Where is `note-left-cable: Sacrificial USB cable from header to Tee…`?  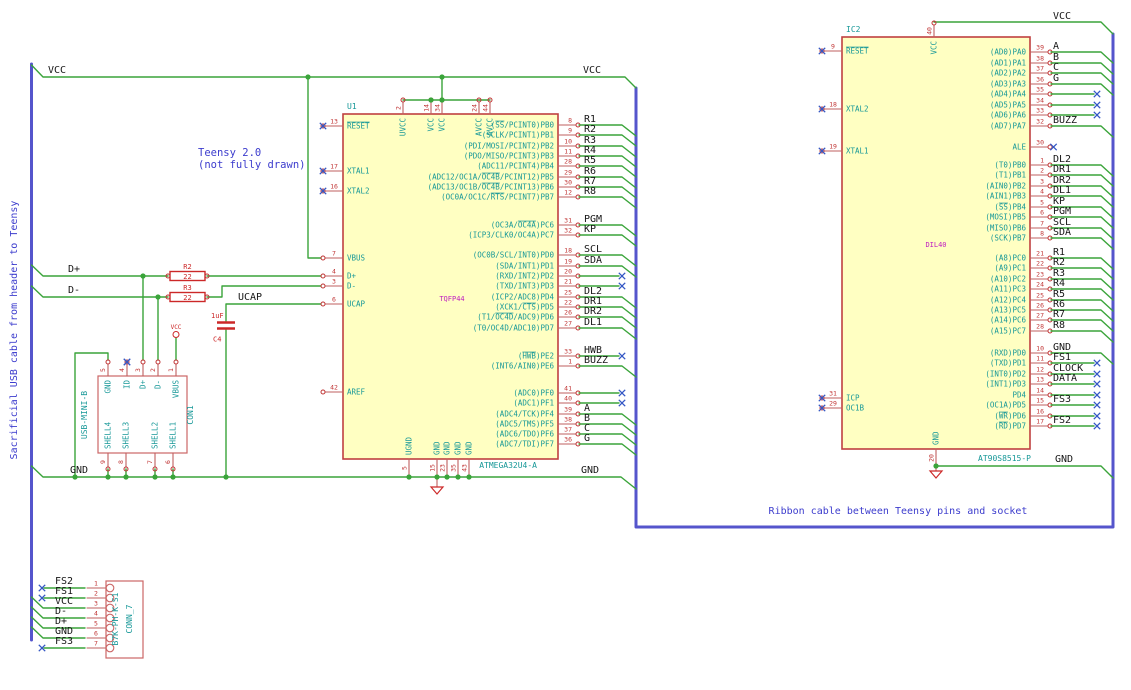 note-left-cable: Sacrificial USB cable from header to Tee… is located at coordinates (14, 330).